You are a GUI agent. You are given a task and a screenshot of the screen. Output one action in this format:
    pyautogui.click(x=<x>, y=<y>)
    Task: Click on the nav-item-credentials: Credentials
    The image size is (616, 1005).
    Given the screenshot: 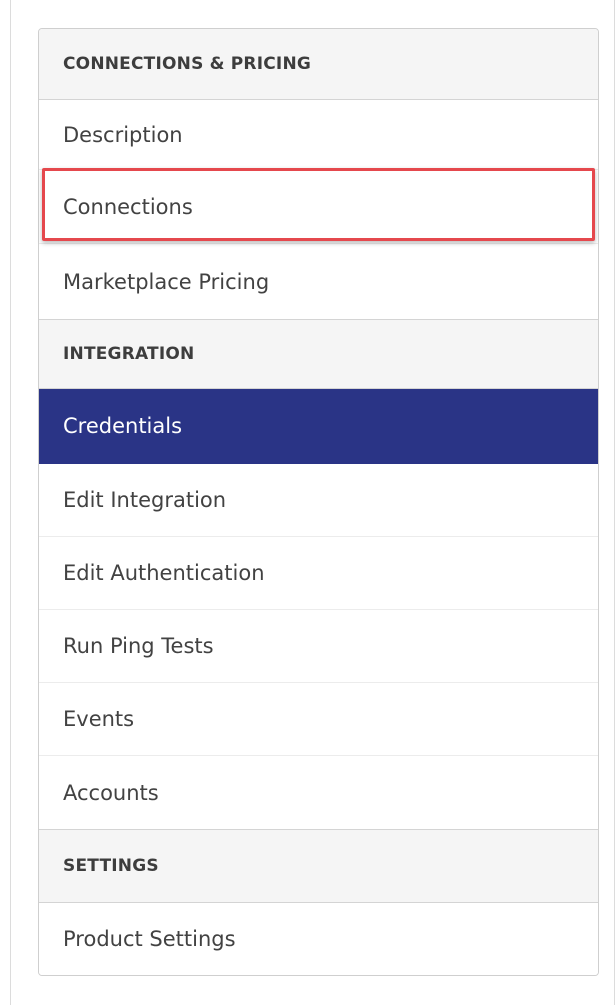 What is the action you would take?
    pyautogui.click(x=318, y=426)
    